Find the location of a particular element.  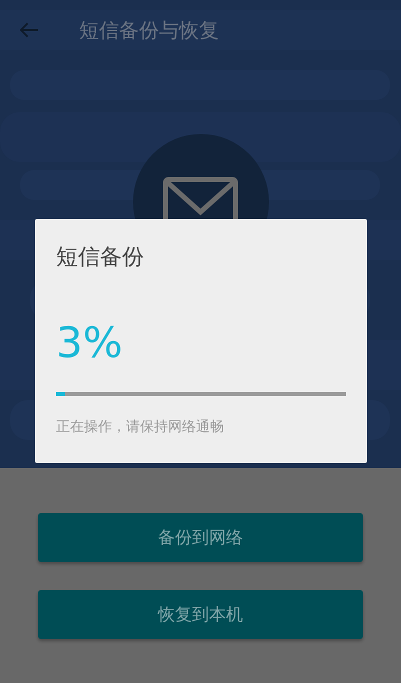

back-arrow-icon is located at coordinates (29, 30).